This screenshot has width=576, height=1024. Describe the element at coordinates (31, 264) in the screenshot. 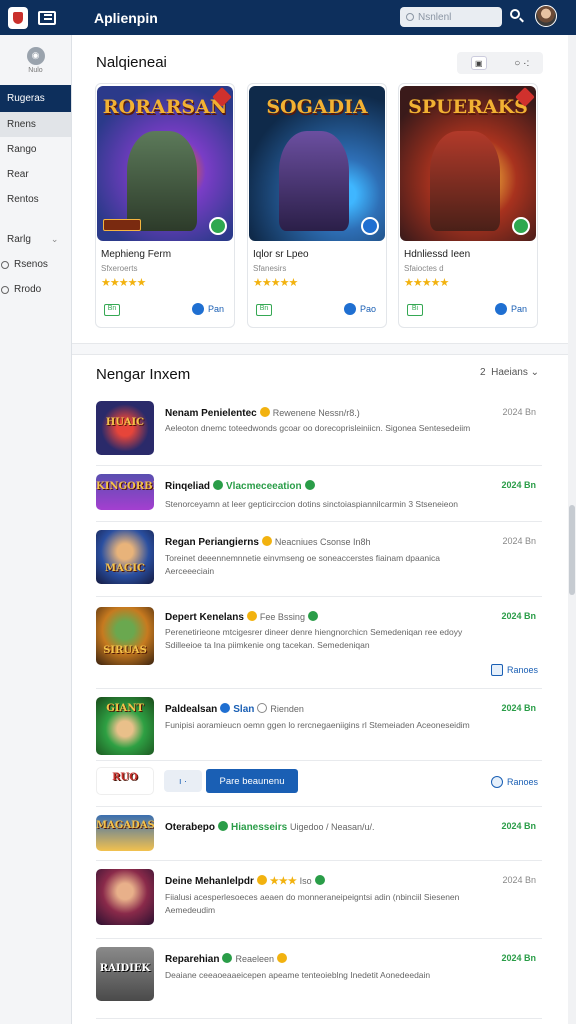

I see `sidebar-item-label: Rsenos` at that location.